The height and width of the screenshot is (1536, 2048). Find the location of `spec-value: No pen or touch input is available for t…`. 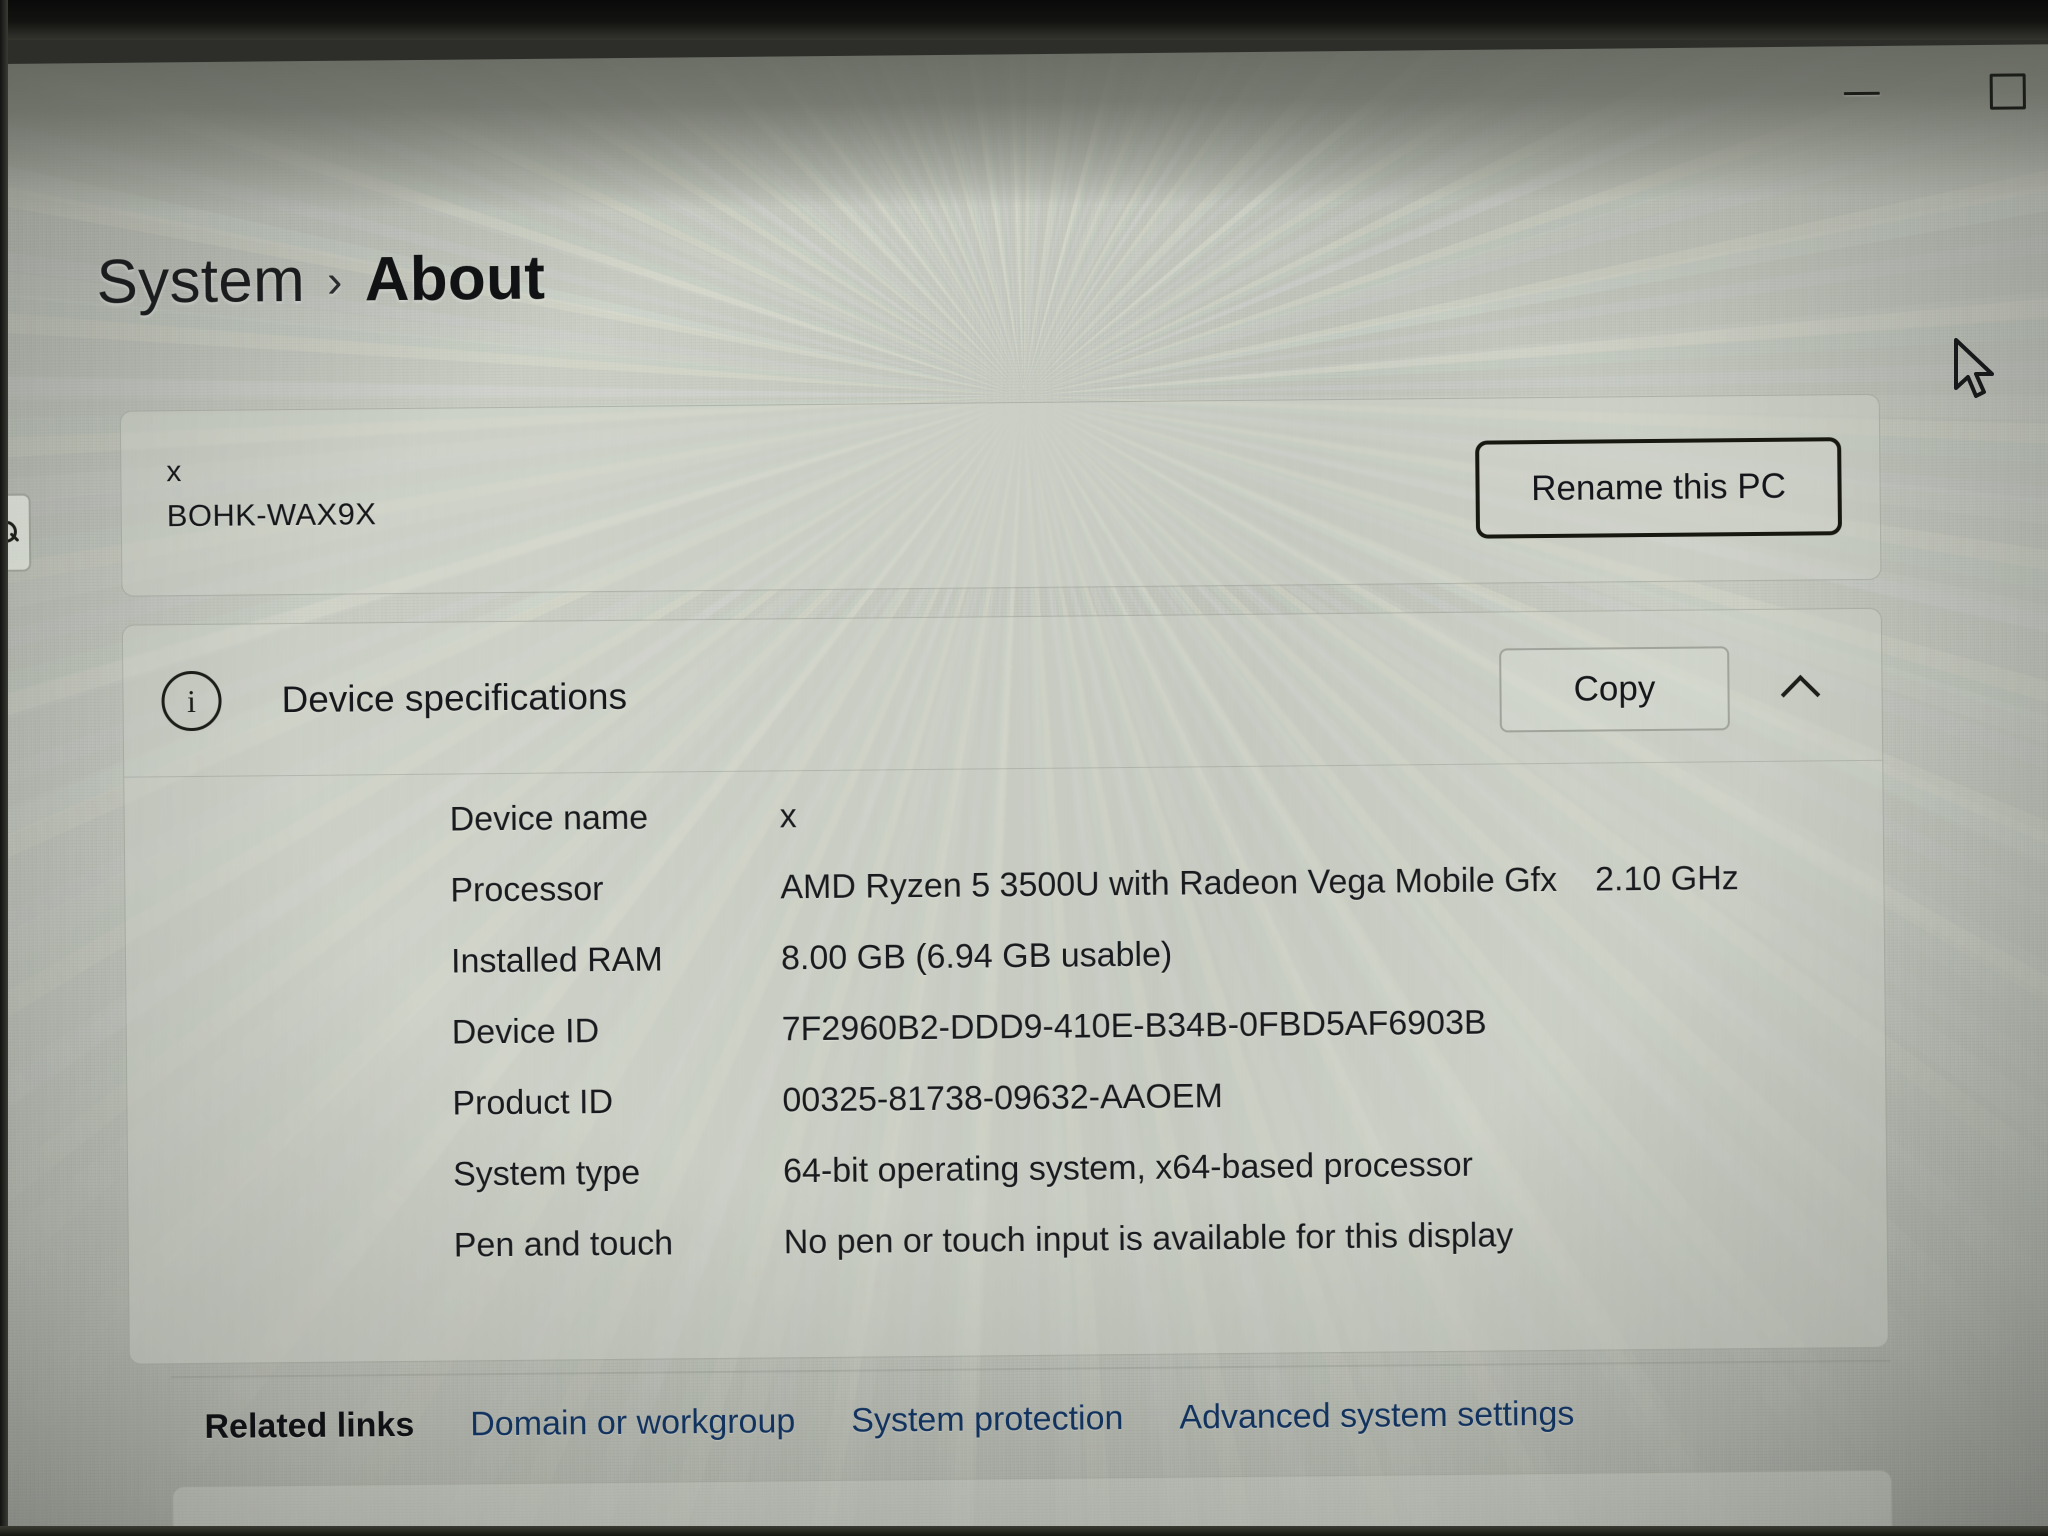

spec-value: No pen or touch input is available for t… is located at coordinates (1148, 1239).